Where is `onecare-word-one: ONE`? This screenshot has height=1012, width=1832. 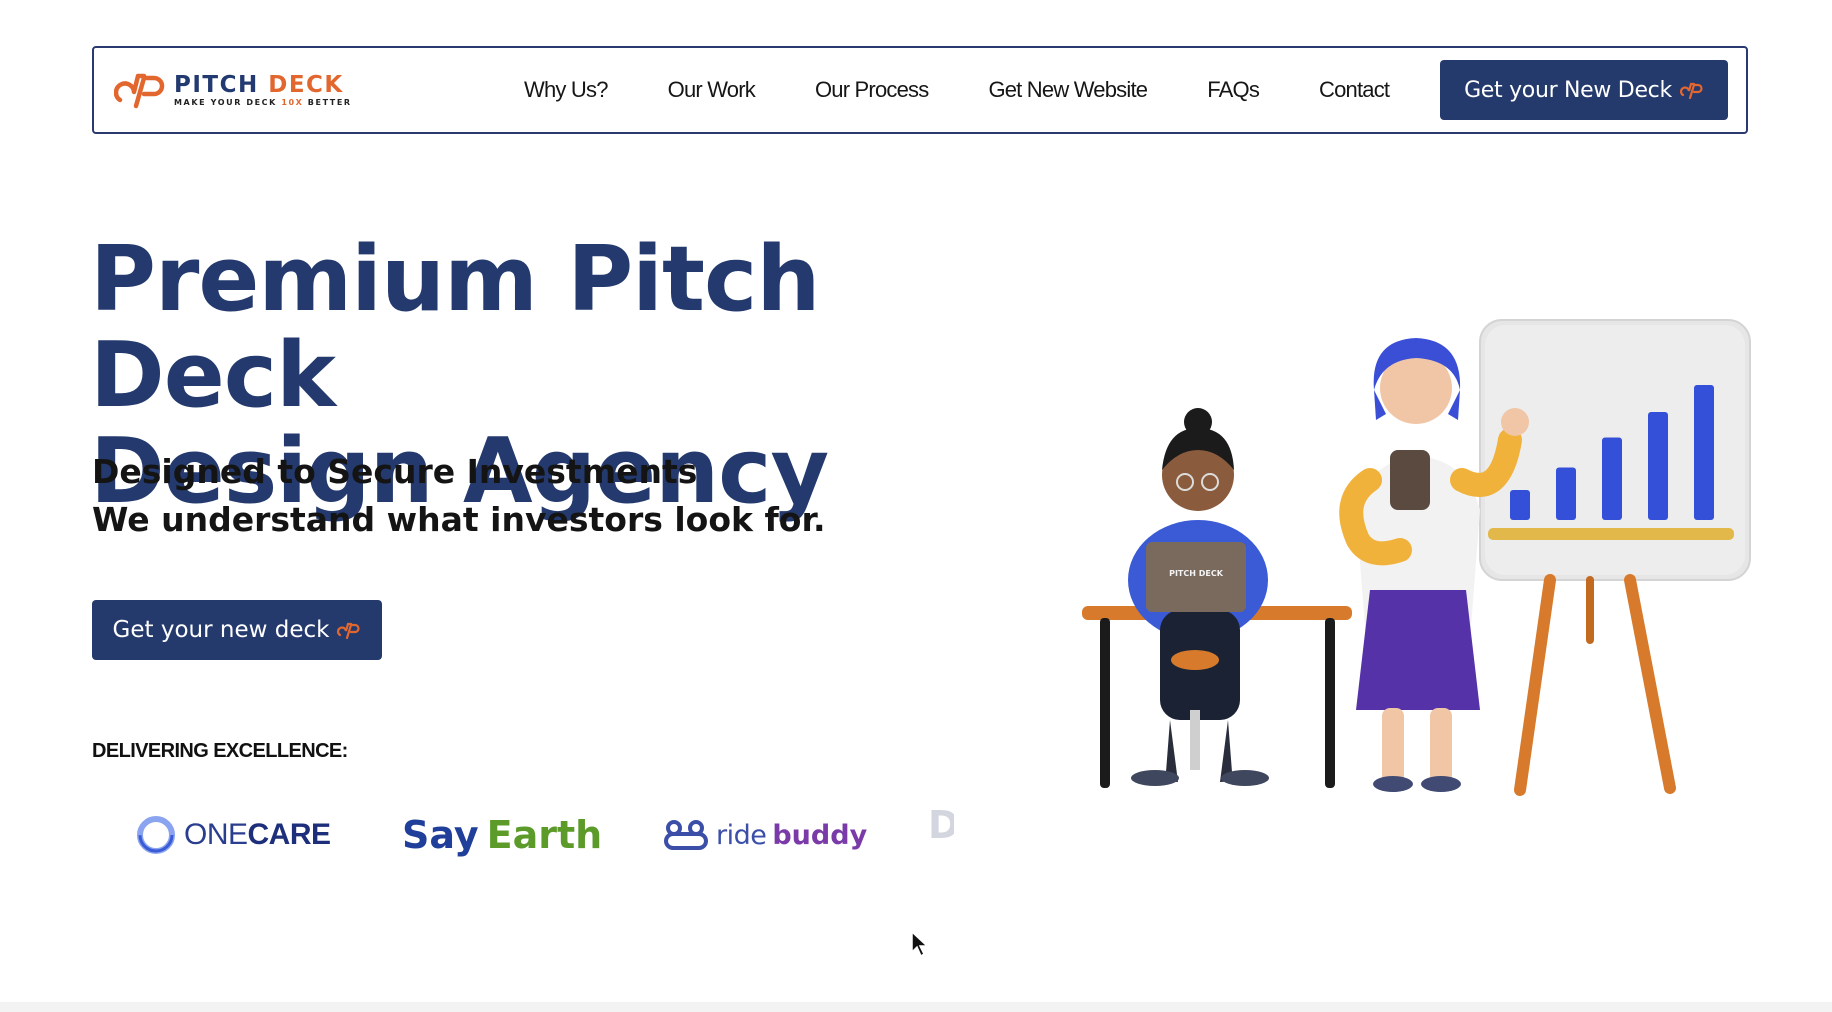
onecare-word-one: ONE is located at coordinates (216, 834).